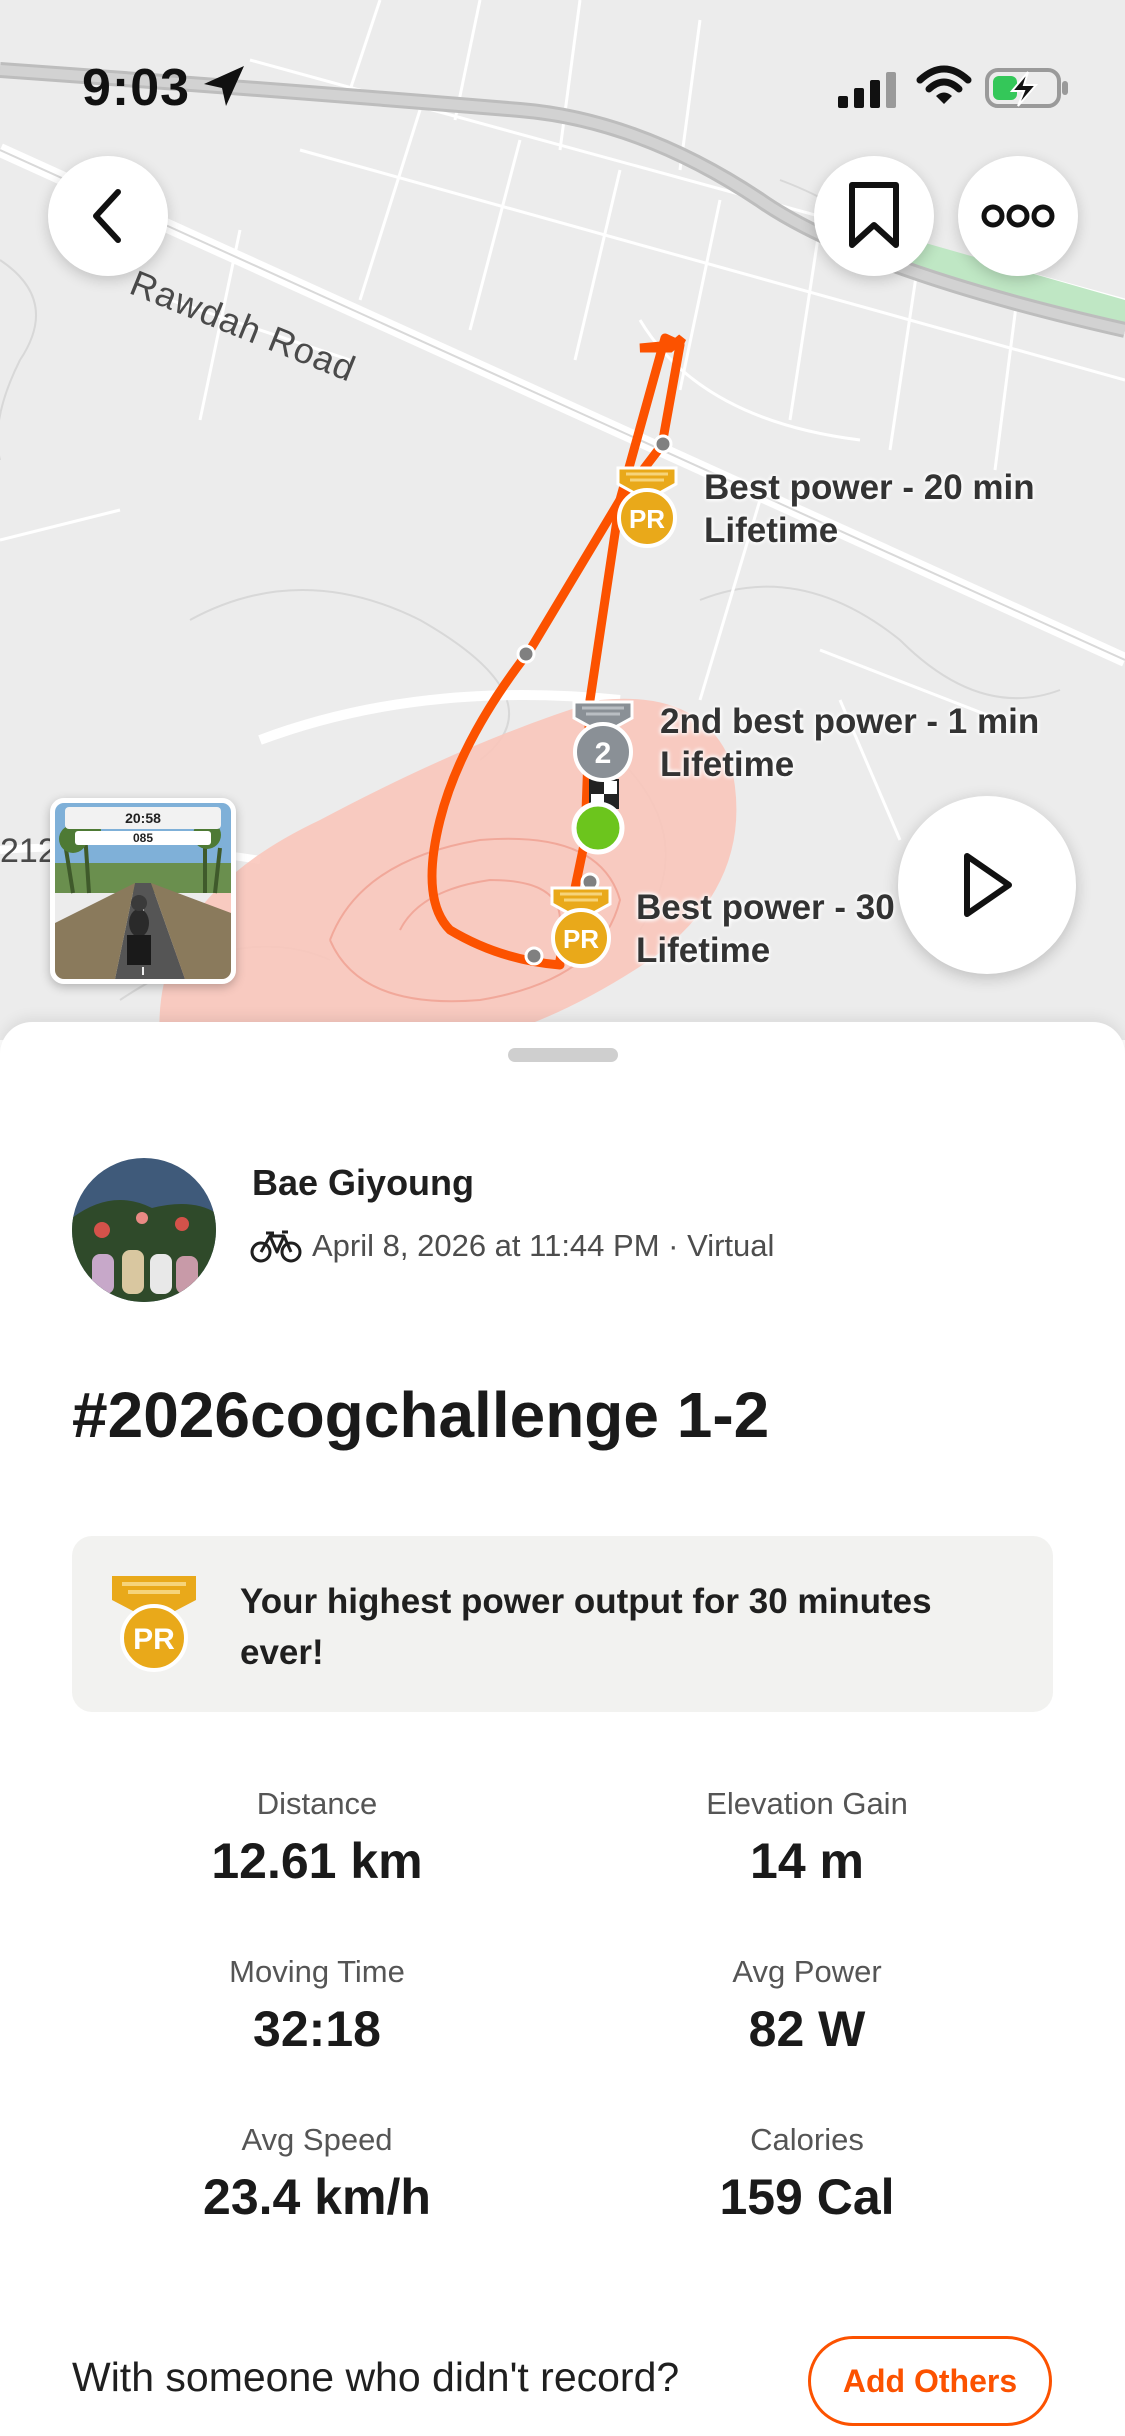 The width and height of the screenshot is (1125, 2436). What do you see at coordinates (765, 929) in the screenshot?
I see `achievement-label: Best power - 30 Lifetime` at bounding box center [765, 929].